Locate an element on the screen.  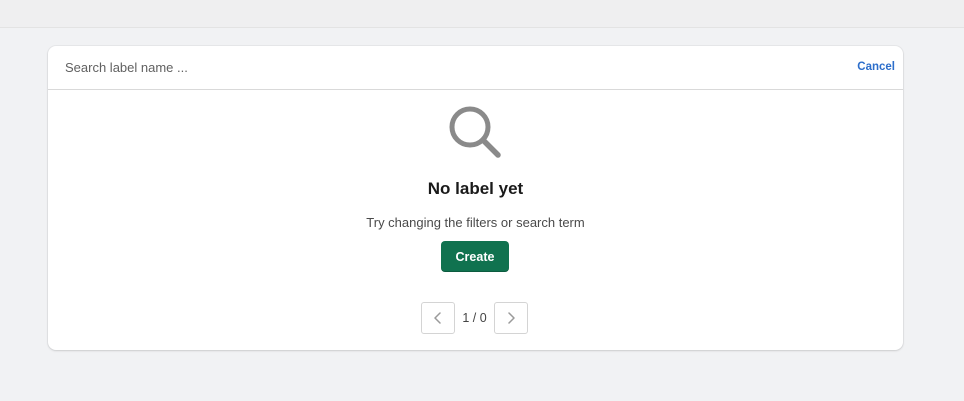
top-bar is located at coordinates (482, 14).